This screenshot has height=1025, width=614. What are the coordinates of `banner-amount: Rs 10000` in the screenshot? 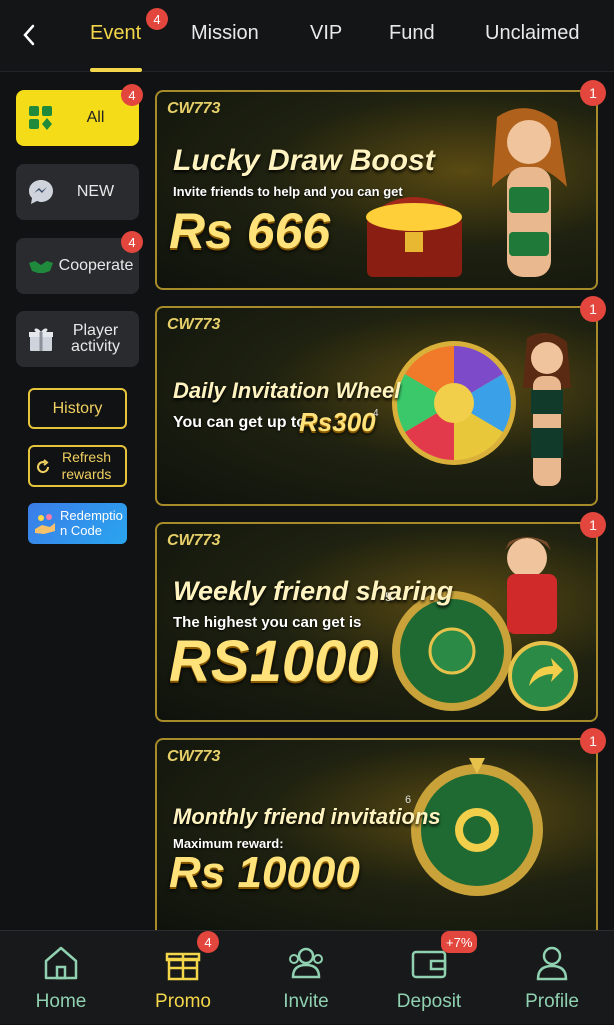 It's located at (264, 872).